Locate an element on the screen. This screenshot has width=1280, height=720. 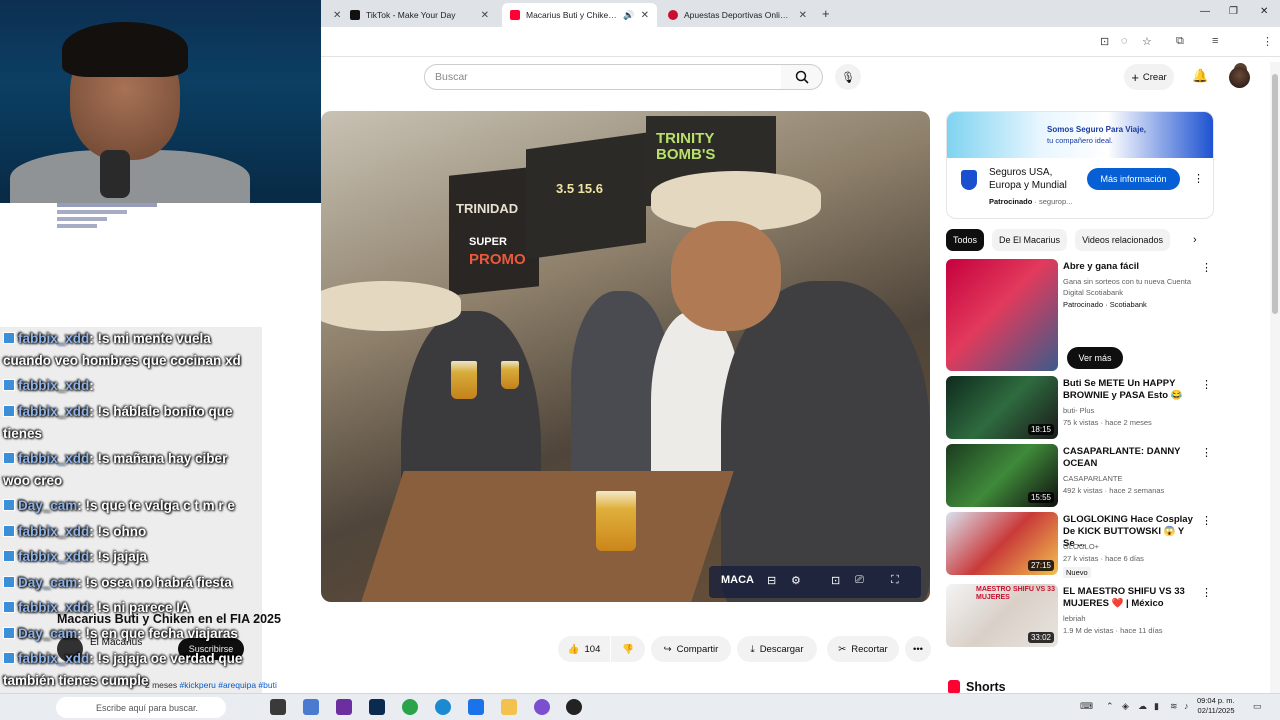
more-actions-button: ••• is located at coordinates (918, 649).